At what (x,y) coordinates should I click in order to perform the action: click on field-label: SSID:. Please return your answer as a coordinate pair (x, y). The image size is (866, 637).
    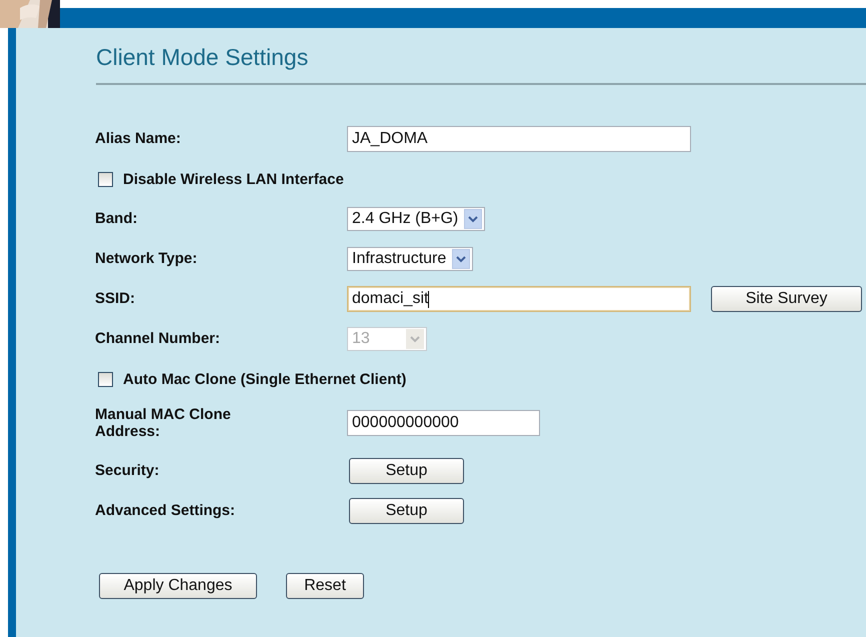
    Looking at the image, I should click on (115, 298).